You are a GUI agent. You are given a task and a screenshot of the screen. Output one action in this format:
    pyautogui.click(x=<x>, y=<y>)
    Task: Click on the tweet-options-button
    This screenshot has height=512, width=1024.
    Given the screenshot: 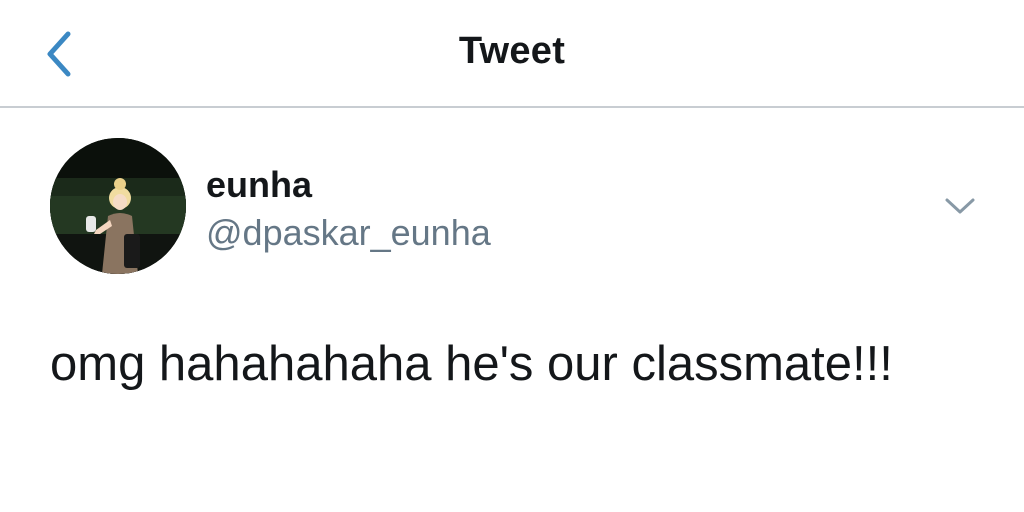 What is the action you would take?
    pyautogui.click(x=960, y=206)
    